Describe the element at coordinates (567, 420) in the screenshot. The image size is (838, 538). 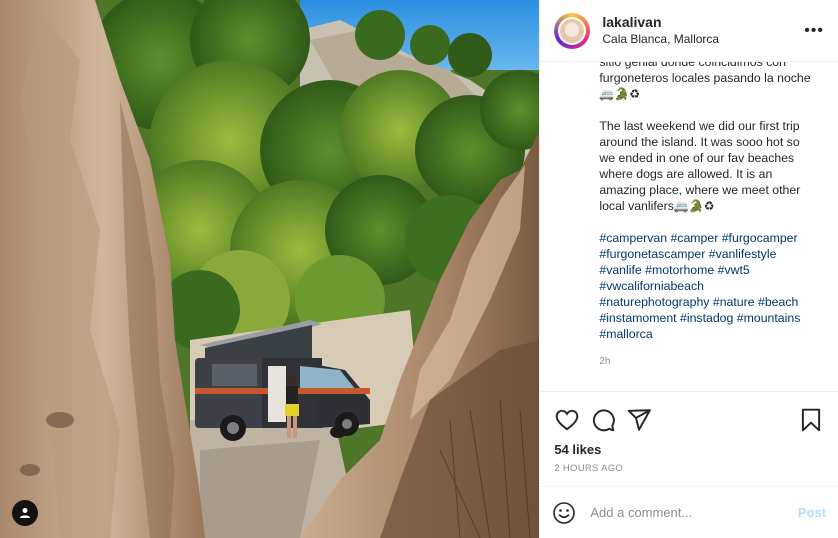
I see `heart-icon` at that location.